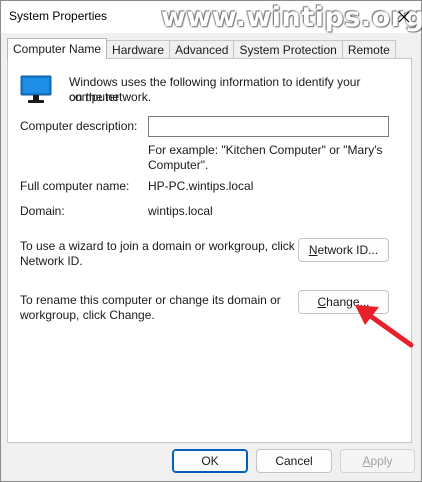 This screenshot has width=422, height=482. I want to click on close-icon, so click(404, 17).